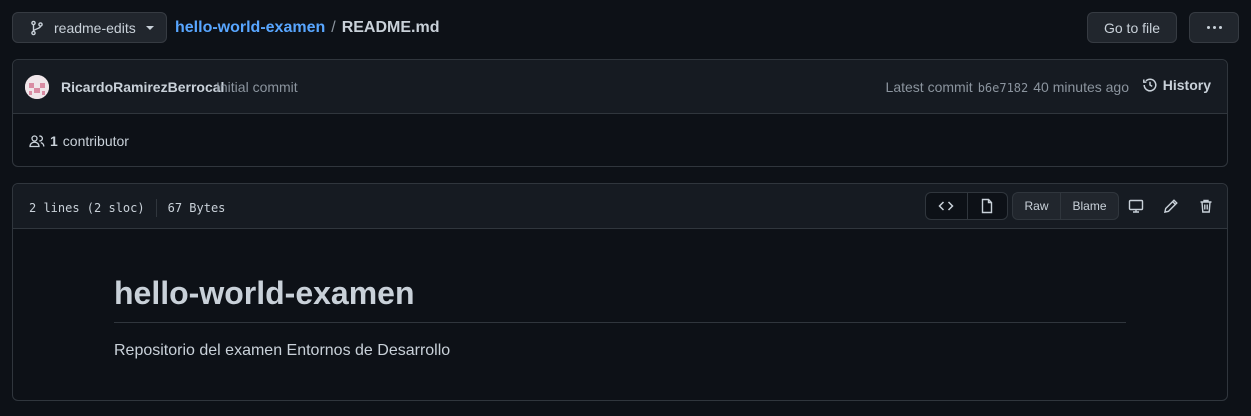 This screenshot has width=1251, height=416. What do you see at coordinates (250, 28) in the screenshot?
I see `breadcrumb-repo-link: hello-world-examen` at bounding box center [250, 28].